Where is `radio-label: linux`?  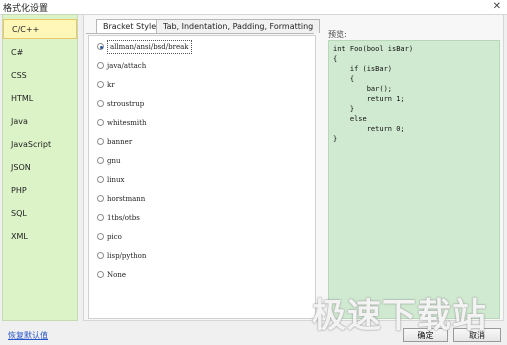
radio-label: linux is located at coordinates (116, 180).